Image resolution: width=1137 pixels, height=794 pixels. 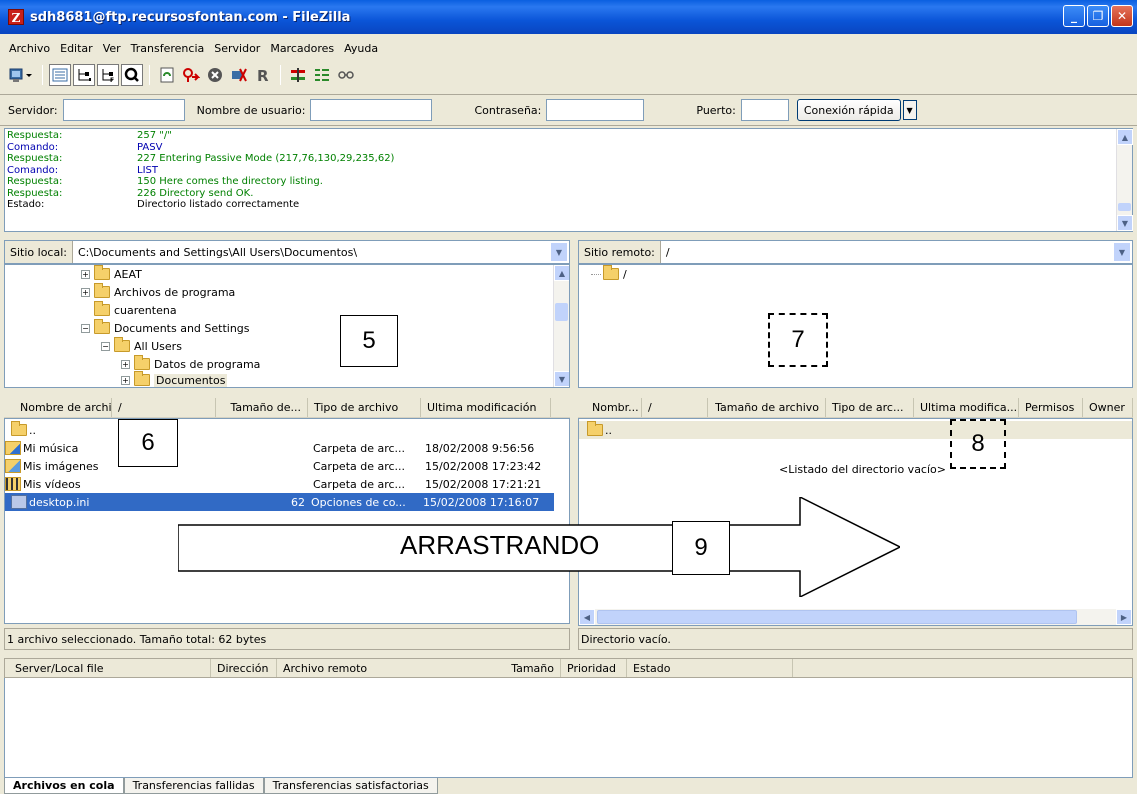 I want to click on tree-item: /, so click(x=609, y=274).